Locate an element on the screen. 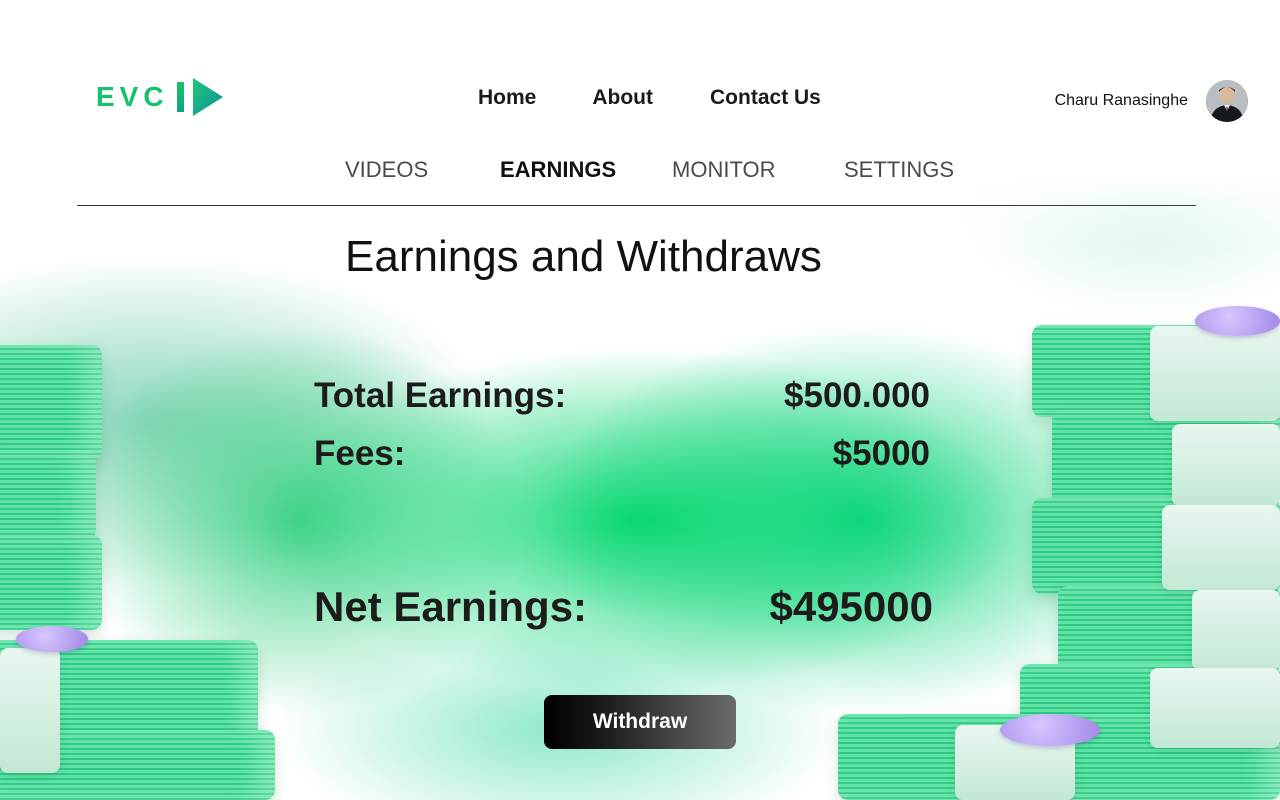  total-earnings-row: Total Earnings: $500.000 is located at coordinates (622, 396).